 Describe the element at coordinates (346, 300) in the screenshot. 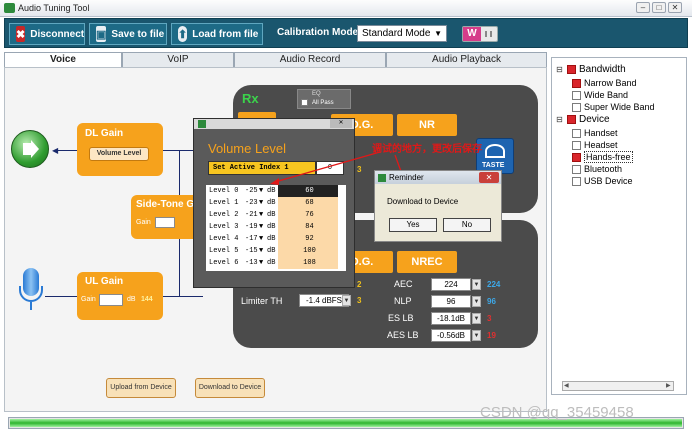

I see `limiter-arrow-icon: ▼` at that location.